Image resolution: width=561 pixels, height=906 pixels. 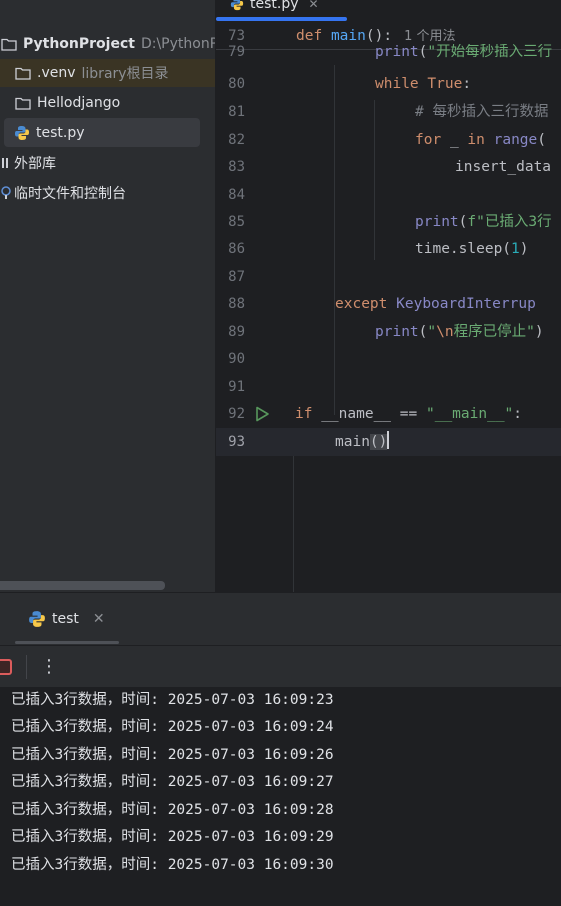 What do you see at coordinates (388, 167) in the screenshot?
I see `code-line: 83 insert_data` at bounding box center [388, 167].